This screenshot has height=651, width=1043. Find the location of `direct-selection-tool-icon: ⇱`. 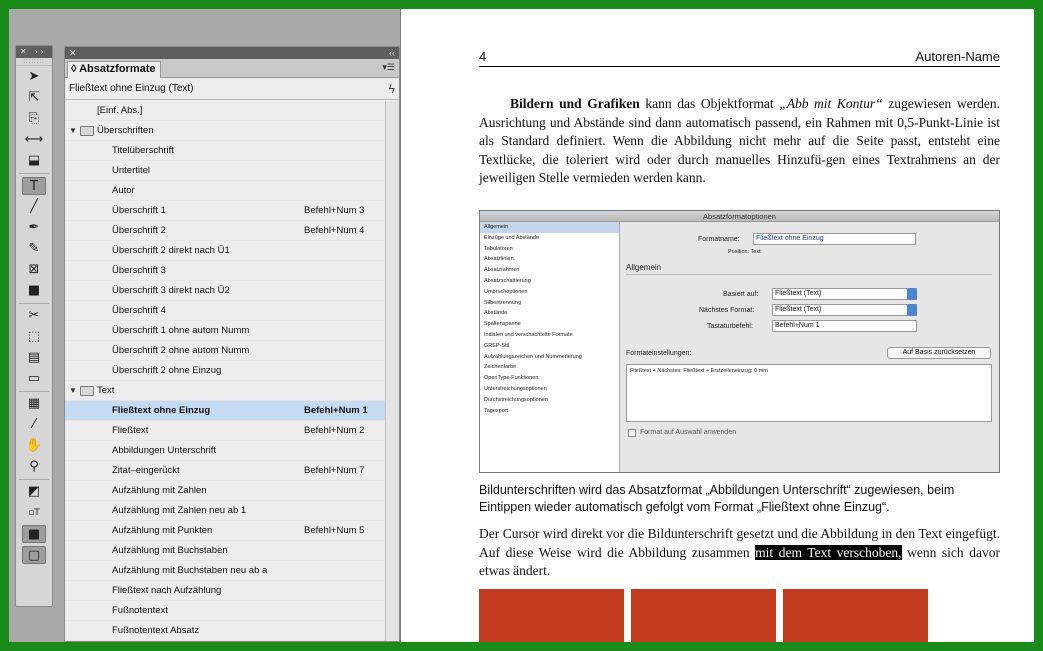

direct-selection-tool-icon: ⇱ is located at coordinates (34, 98).